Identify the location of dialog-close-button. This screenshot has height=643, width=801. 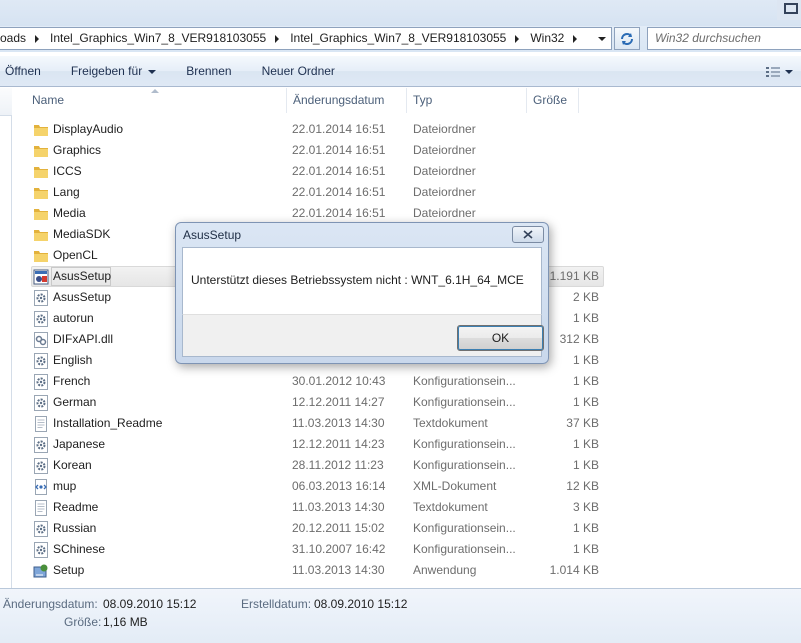
(528, 234).